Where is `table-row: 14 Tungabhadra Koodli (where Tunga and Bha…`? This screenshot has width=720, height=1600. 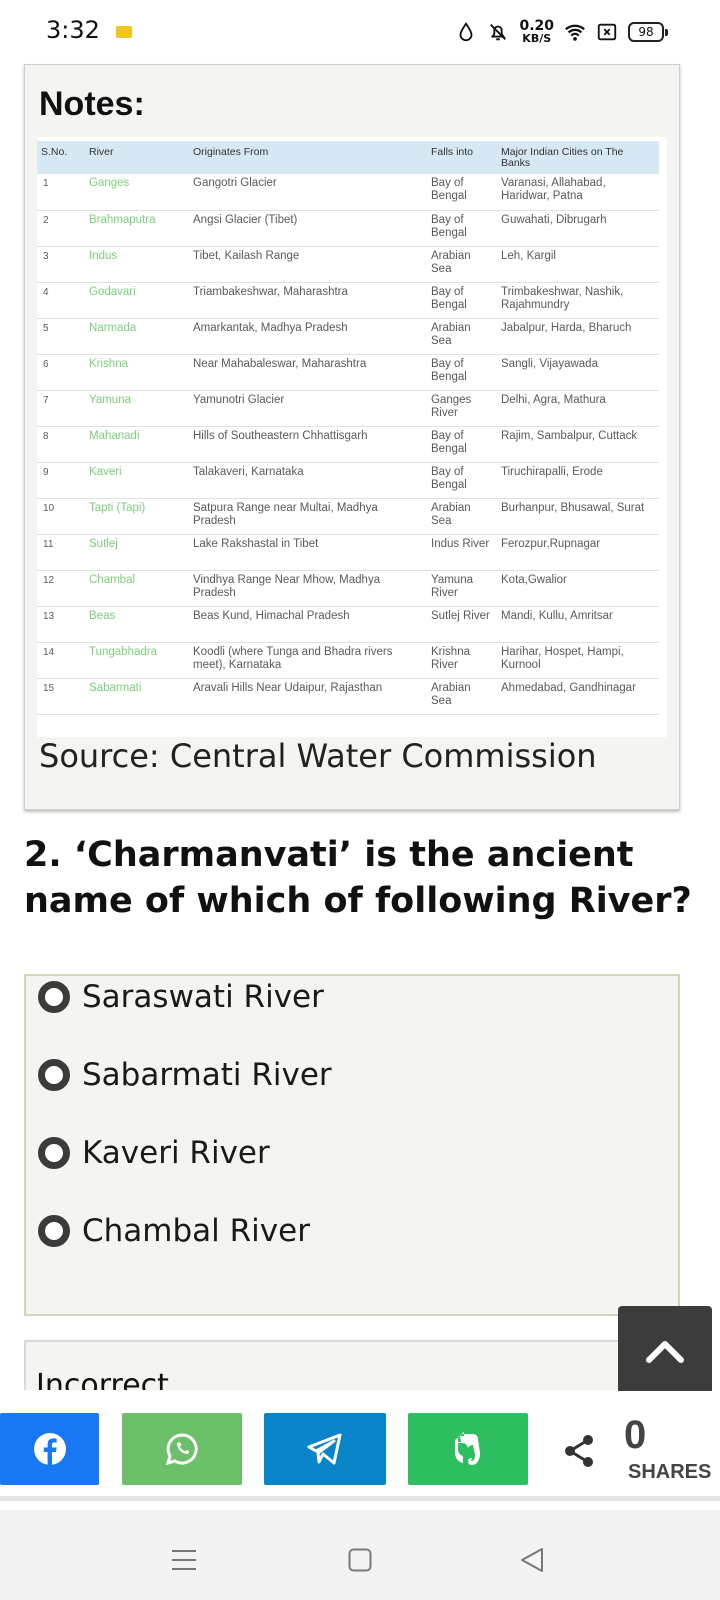 table-row: 14 Tungabhadra Koodli (where Tunga and Bha… is located at coordinates (348, 660).